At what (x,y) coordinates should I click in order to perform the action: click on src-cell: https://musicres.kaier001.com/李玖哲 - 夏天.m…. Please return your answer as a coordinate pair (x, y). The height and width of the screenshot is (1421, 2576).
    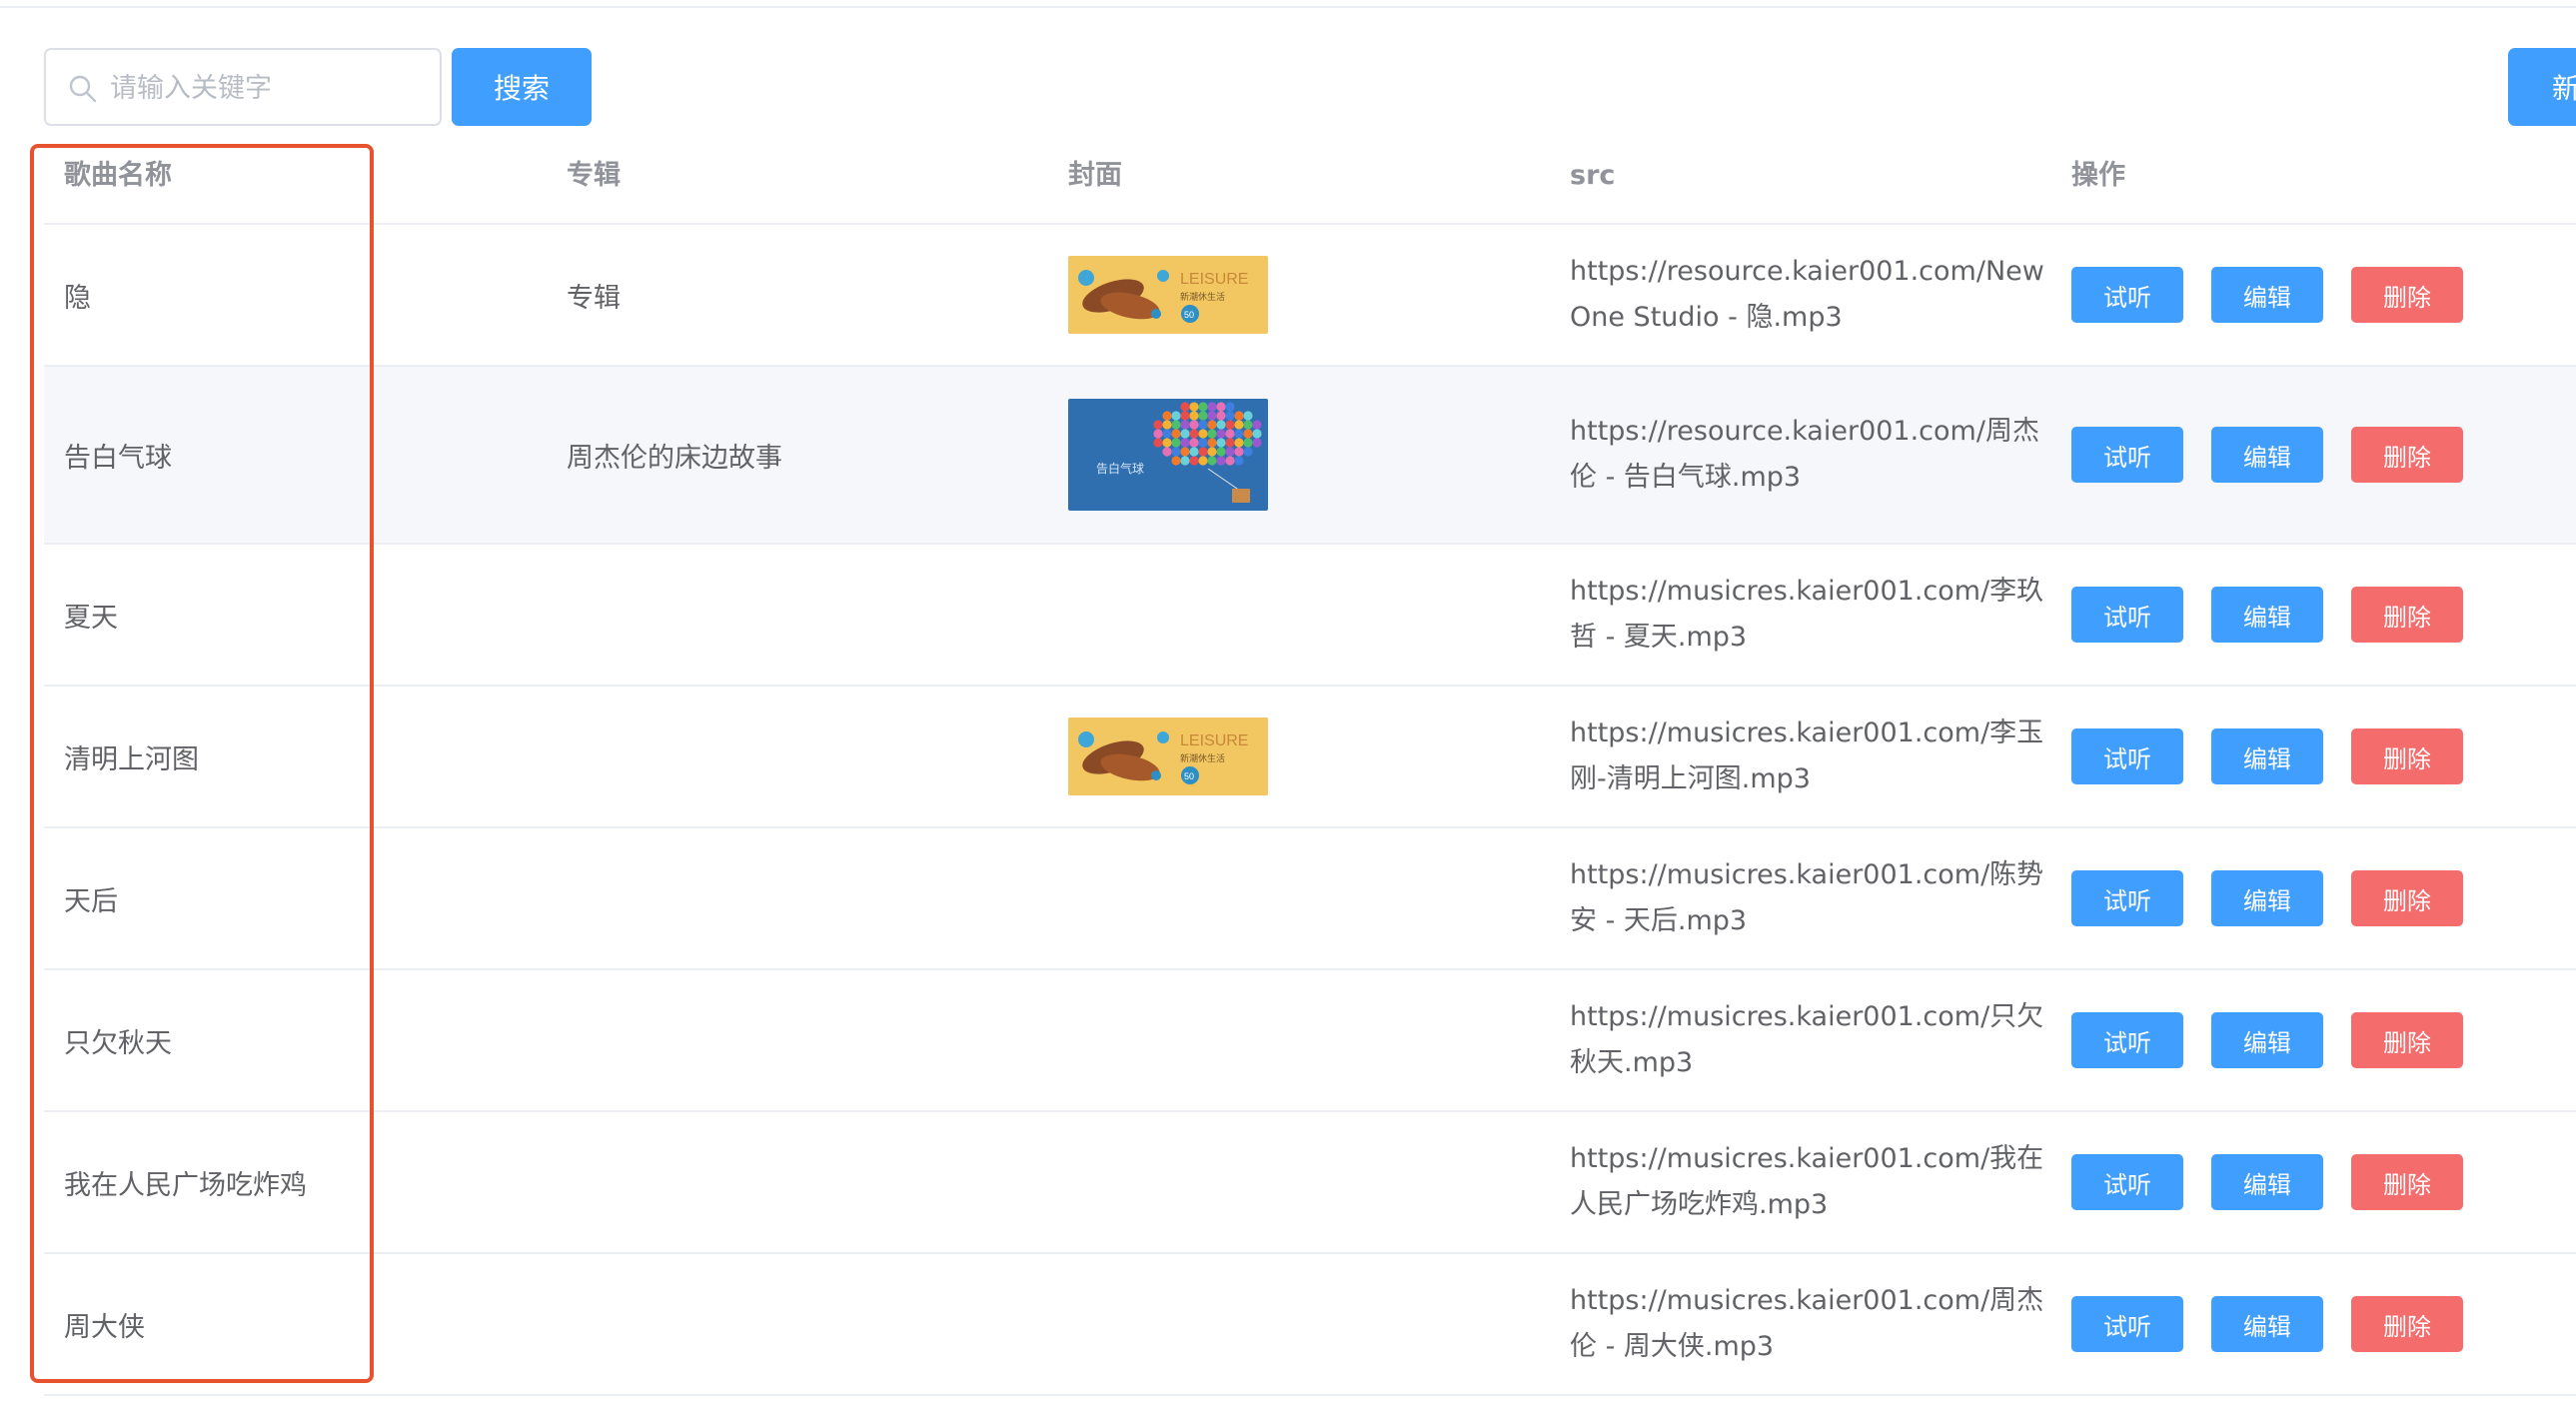
    Looking at the image, I should click on (1809, 615).